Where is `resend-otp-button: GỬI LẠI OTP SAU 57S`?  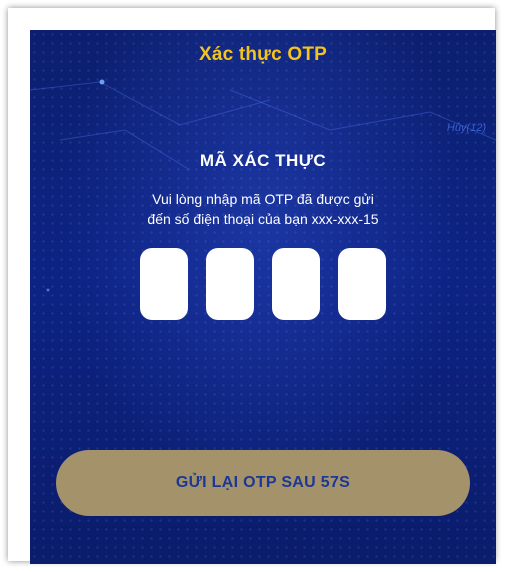
resend-otp-button: GỬI LẠI OTP SAU 57S is located at coordinates (263, 483).